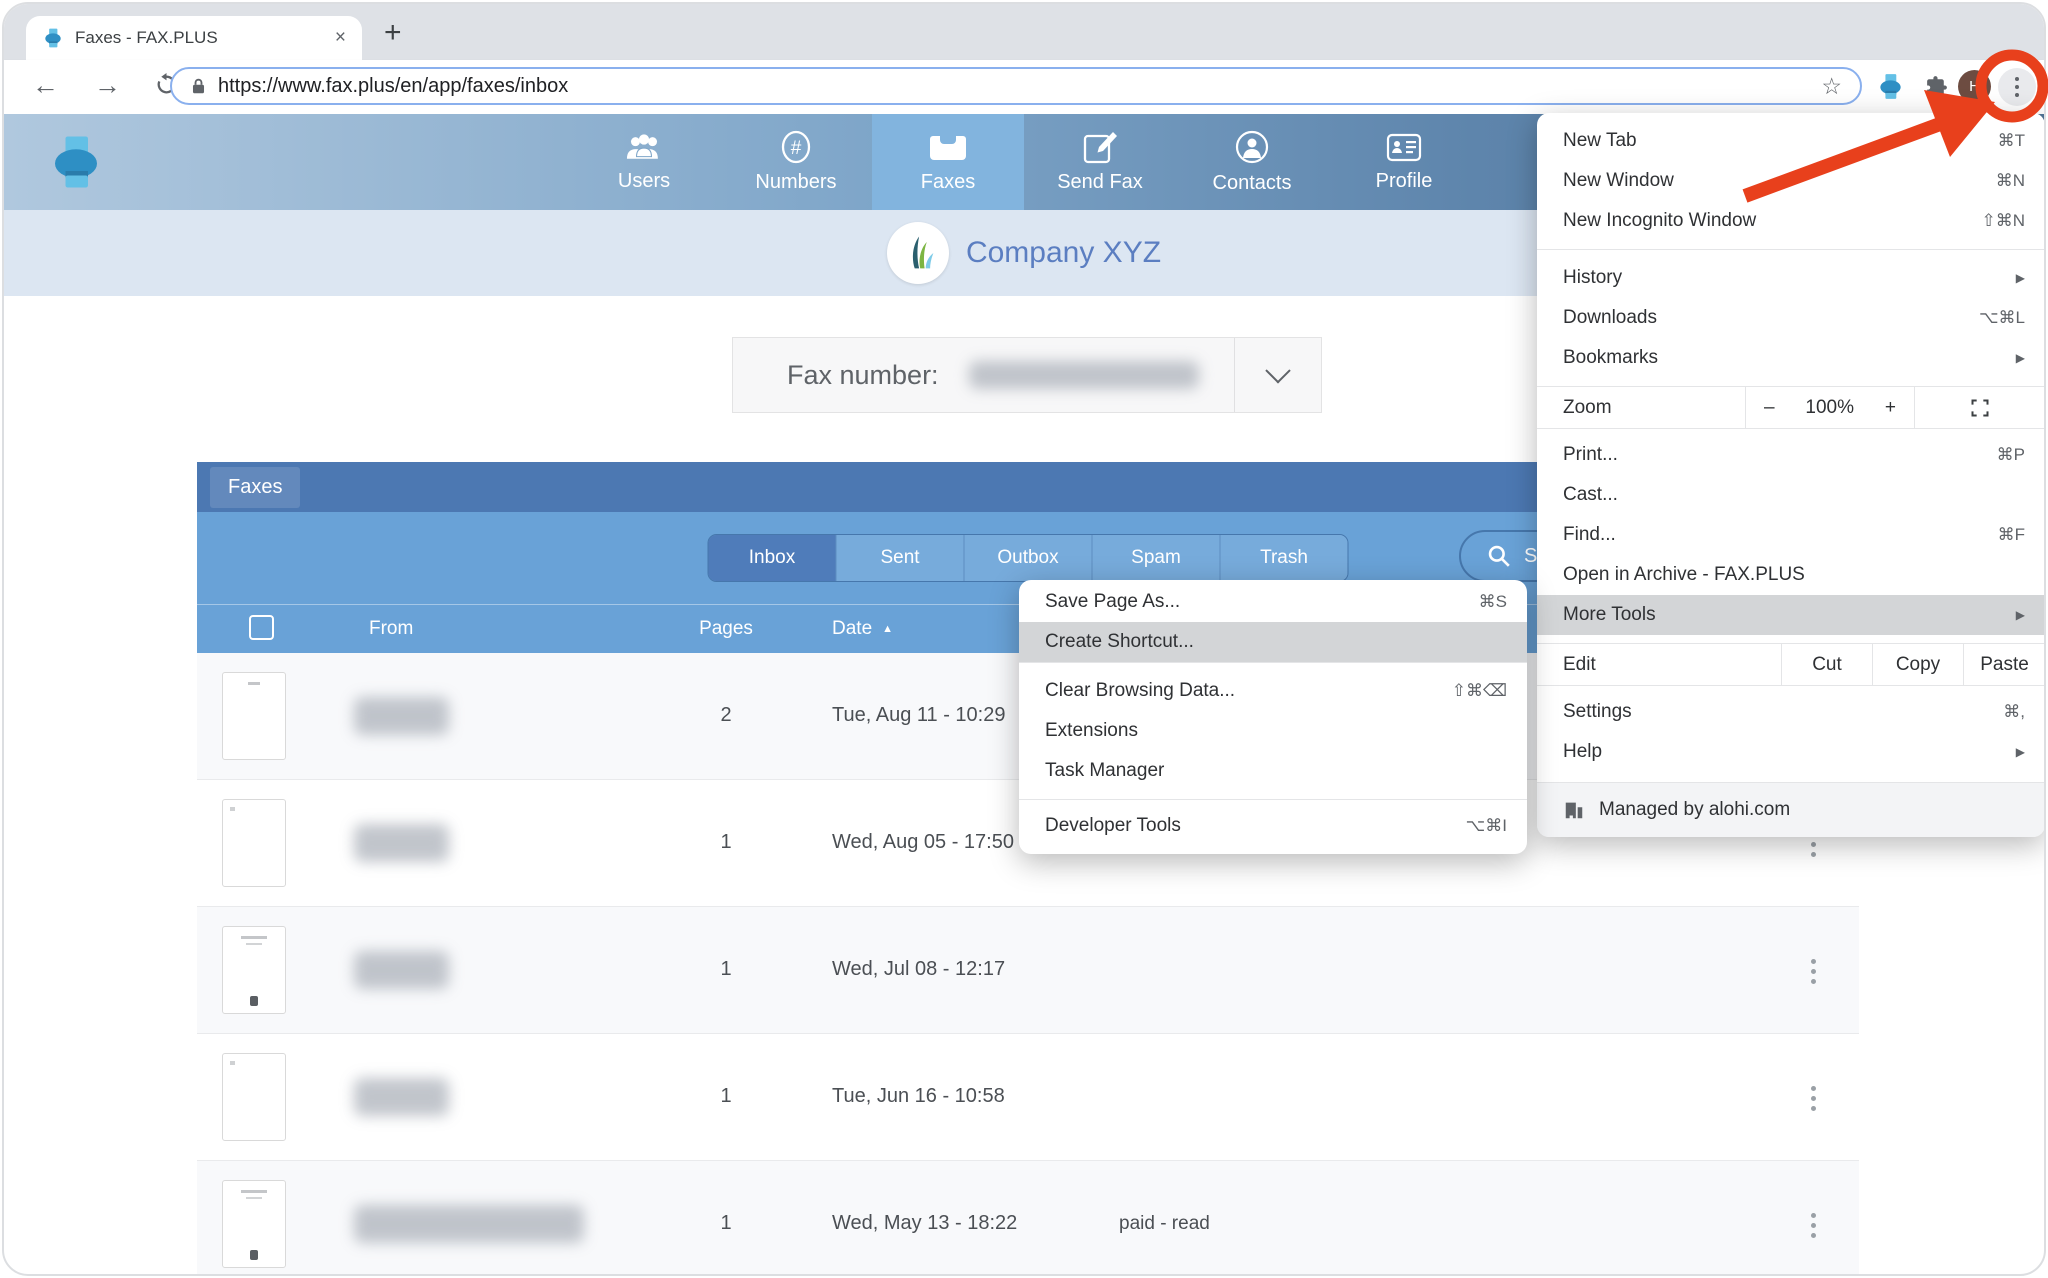 This screenshot has height=1278, width=2048. What do you see at coordinates (1890, 89) in the screenshot?
I see `faxplus-extension-icon` at bounding box center [1890, 89].